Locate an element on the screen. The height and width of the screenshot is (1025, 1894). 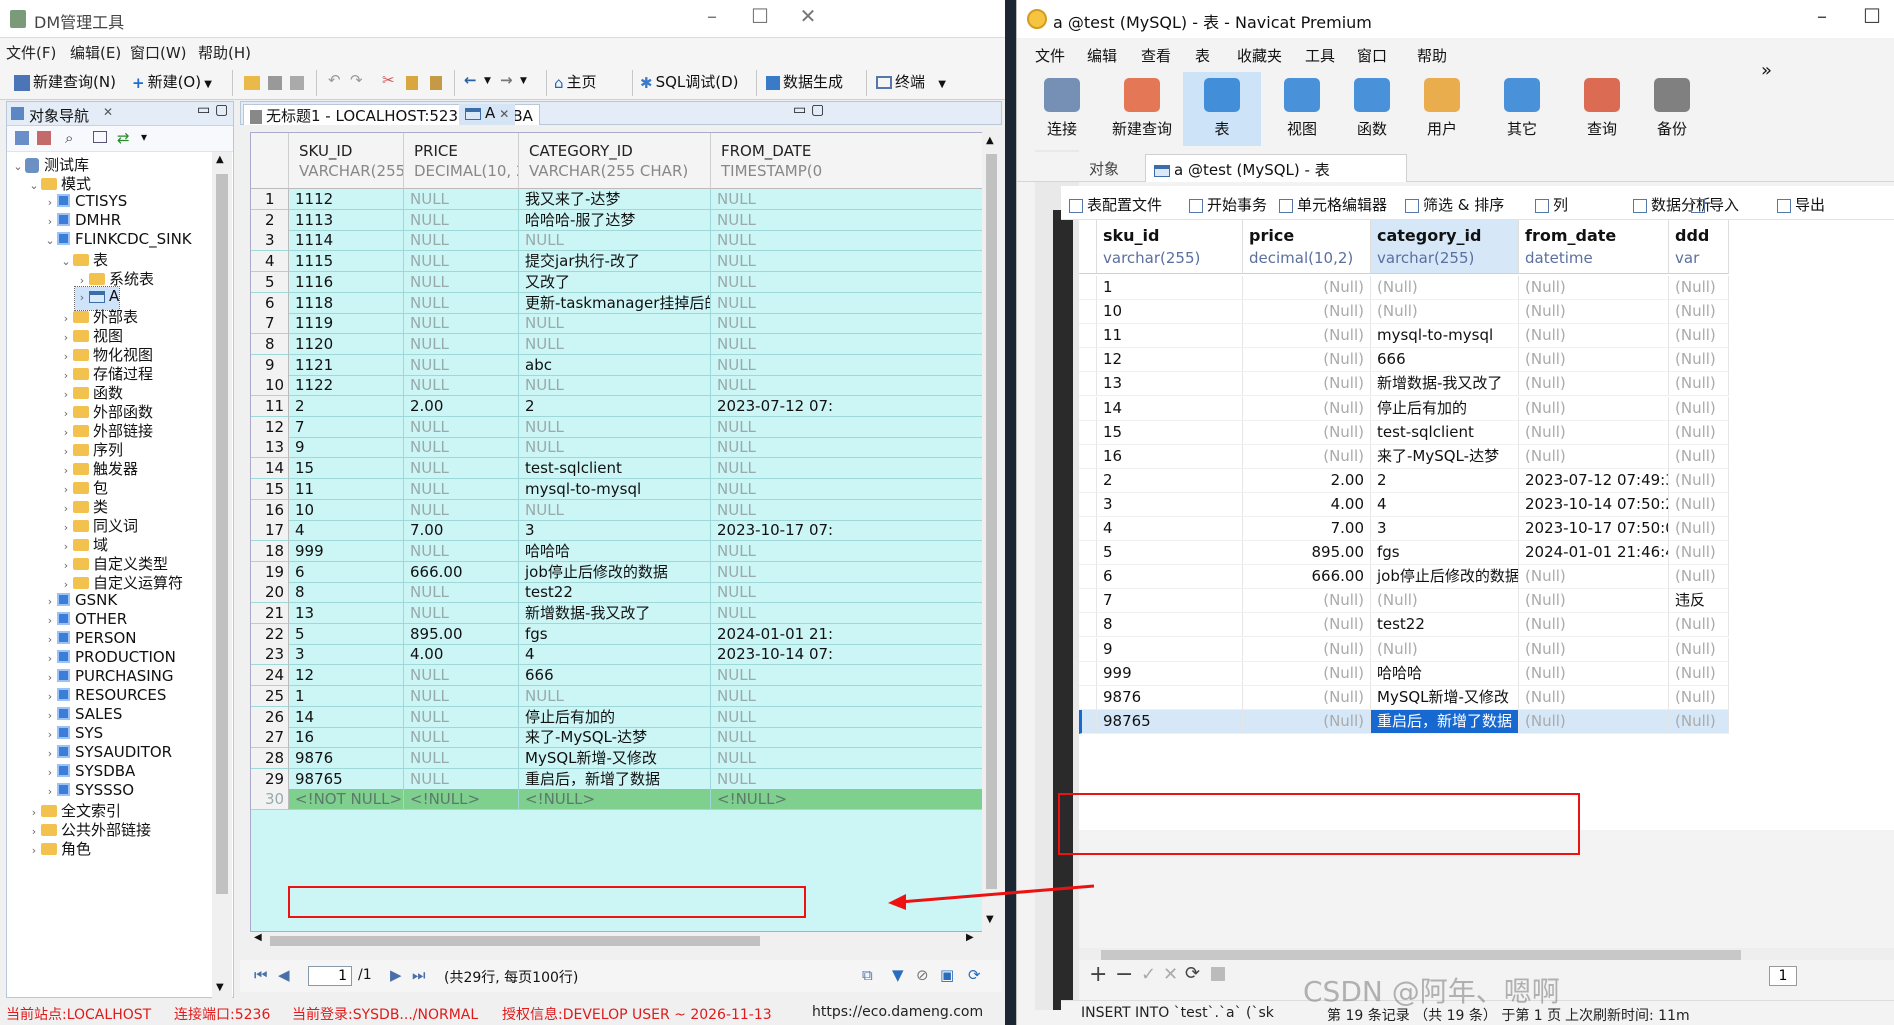
last-page-icon: ⏭ is located at coordinates (419, 975).